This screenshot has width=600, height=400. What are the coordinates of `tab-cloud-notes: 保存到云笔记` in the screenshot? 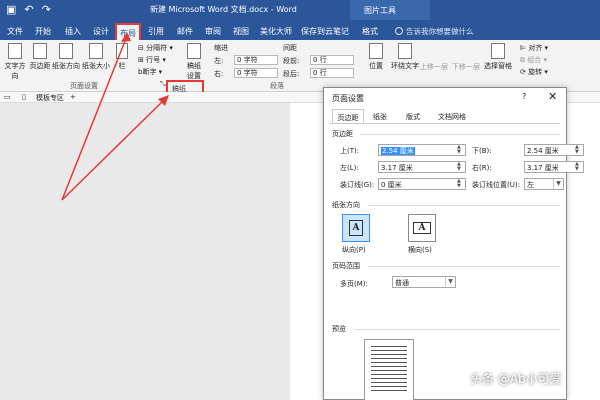 It's located at (325, 31).